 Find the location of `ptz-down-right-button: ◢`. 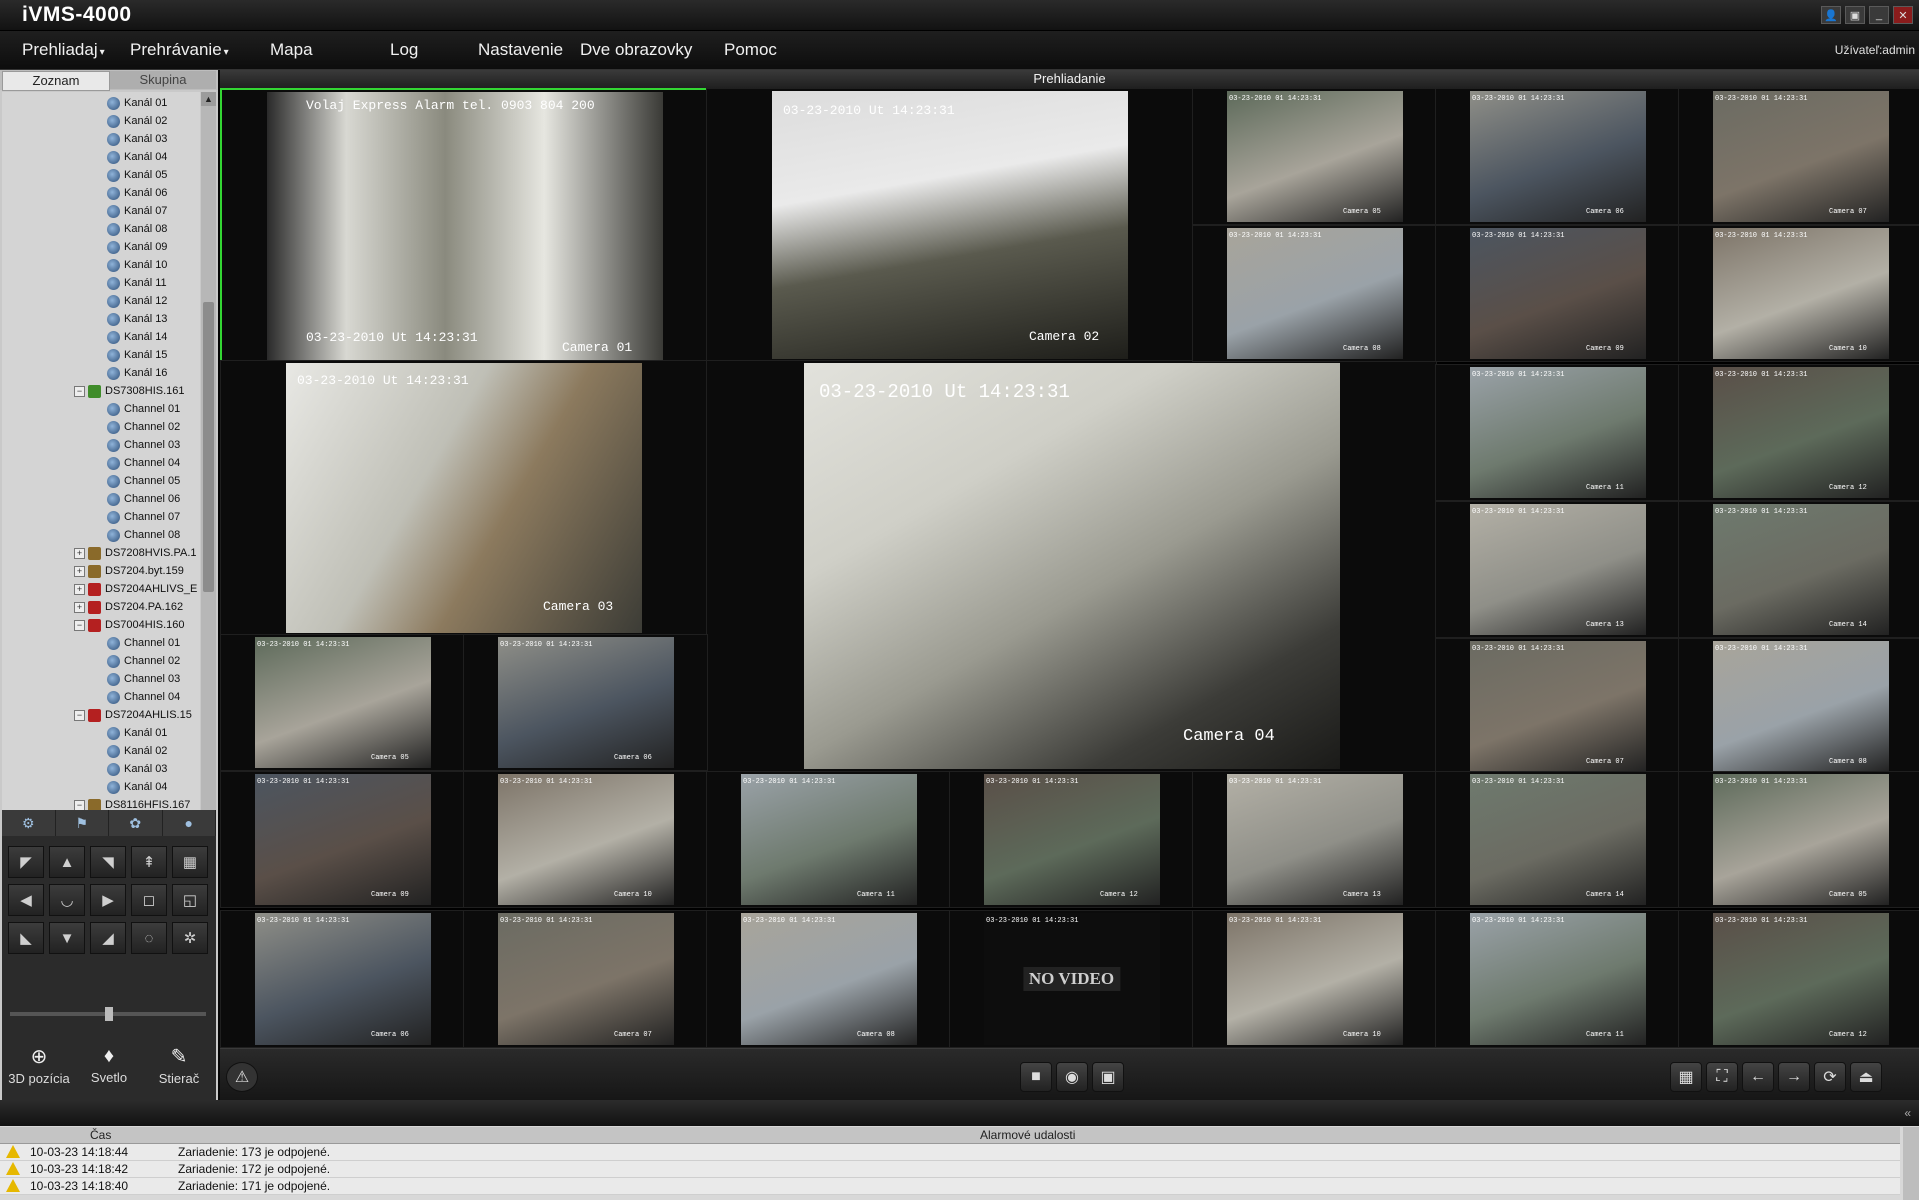

ptz-down-right-button: ◢ is located at coordinates (108, 938).